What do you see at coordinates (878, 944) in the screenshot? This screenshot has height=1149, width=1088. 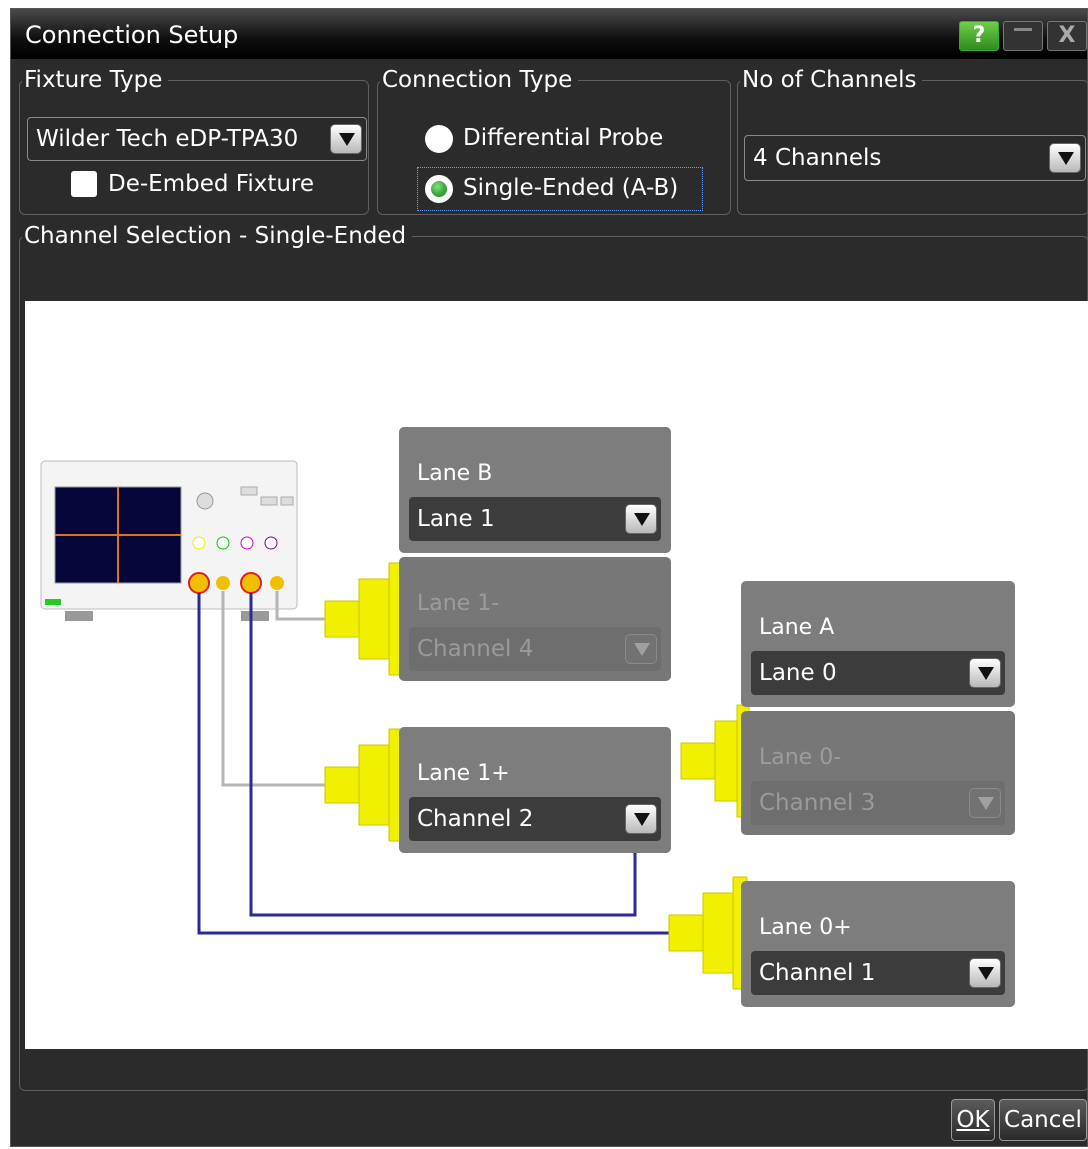 I see `lane-0-plus-box: Lane 0+ Channel 1` at bounding box center [878, 944].